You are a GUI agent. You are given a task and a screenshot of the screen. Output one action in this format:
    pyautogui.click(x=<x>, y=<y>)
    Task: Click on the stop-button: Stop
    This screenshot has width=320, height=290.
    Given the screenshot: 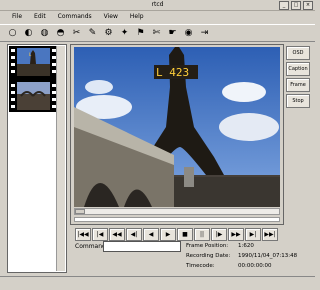 What is the action you would take?
    pyautogui.click(x=298, y=101)
    